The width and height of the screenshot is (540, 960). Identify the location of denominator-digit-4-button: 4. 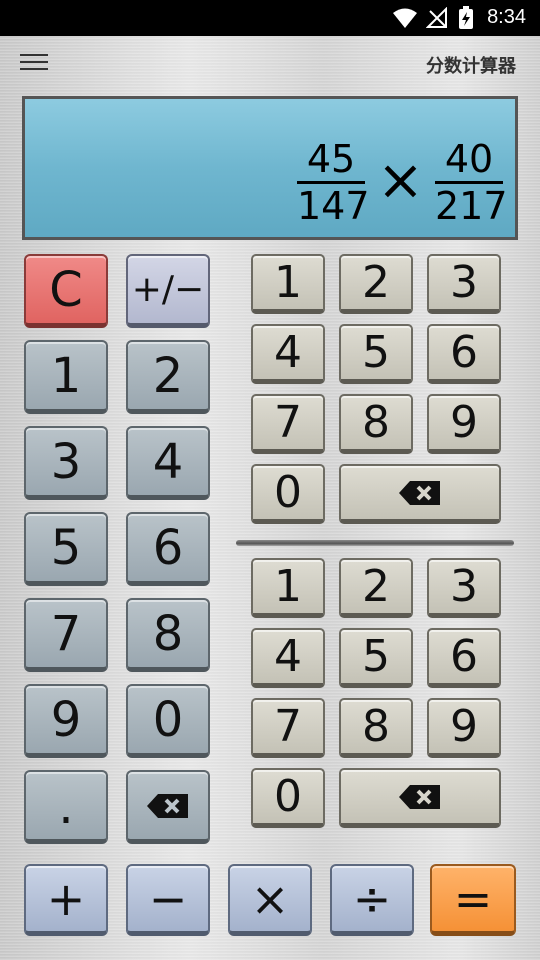
(288, 658).